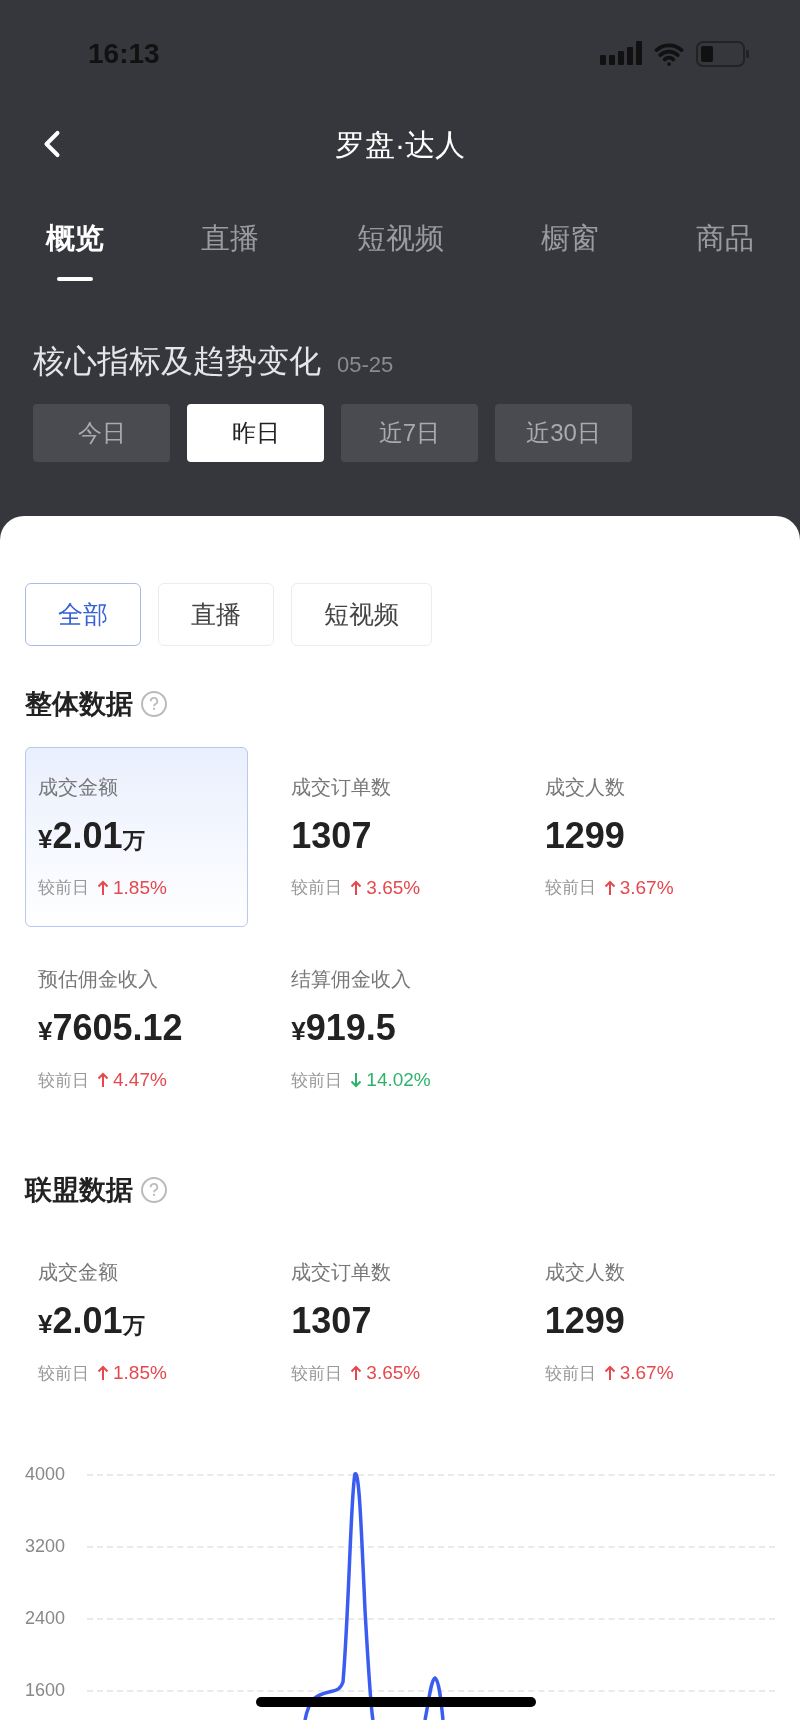 This screenshot has height=1731, width=800. I want to click on period-button: 近30日, so click(563, 433).